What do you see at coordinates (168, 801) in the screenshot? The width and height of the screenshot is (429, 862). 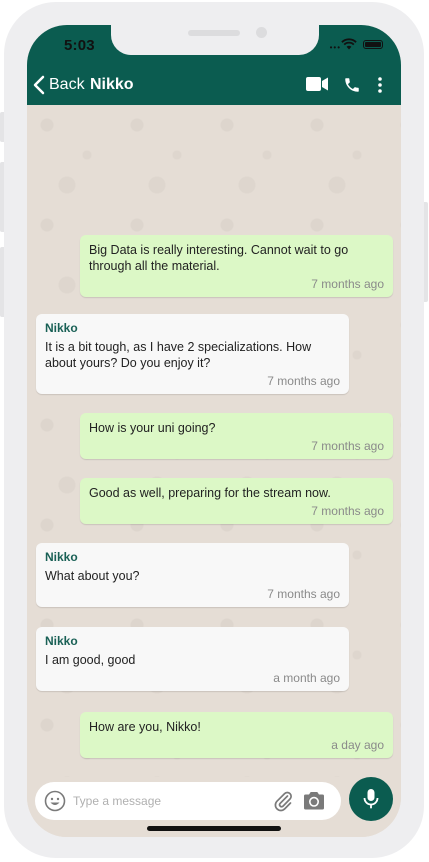 I see `message-input` at bounding box center [168, 801].